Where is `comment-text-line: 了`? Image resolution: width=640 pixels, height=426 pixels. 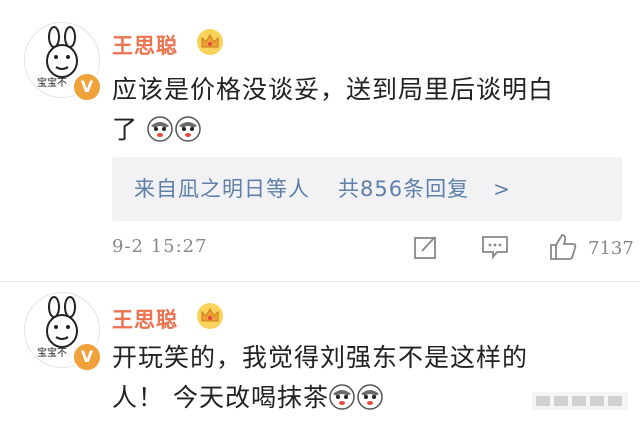 comment-text-line: 了 is located at coordinates (125, 129).